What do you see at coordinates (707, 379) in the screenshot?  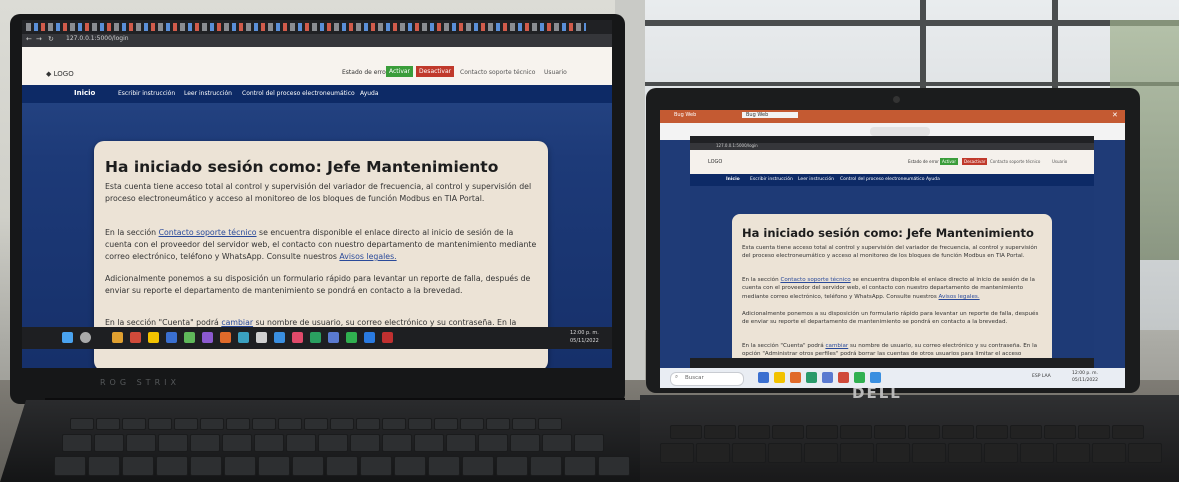 I see `taskbar-search-input: ⌕ Buscar` at bounding box center [707, 379].